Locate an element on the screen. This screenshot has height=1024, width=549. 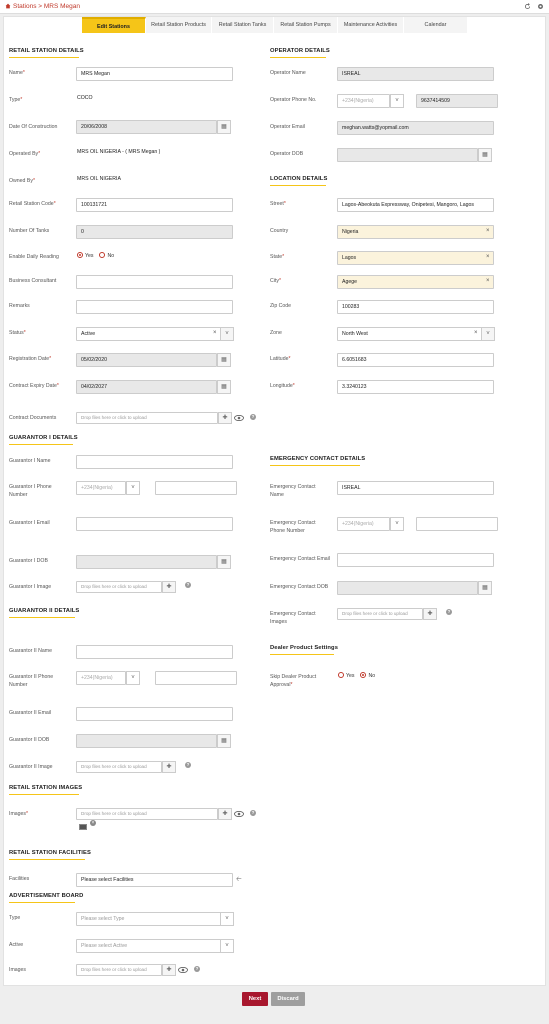
g1-name-input is located at coordinates (154, 462).